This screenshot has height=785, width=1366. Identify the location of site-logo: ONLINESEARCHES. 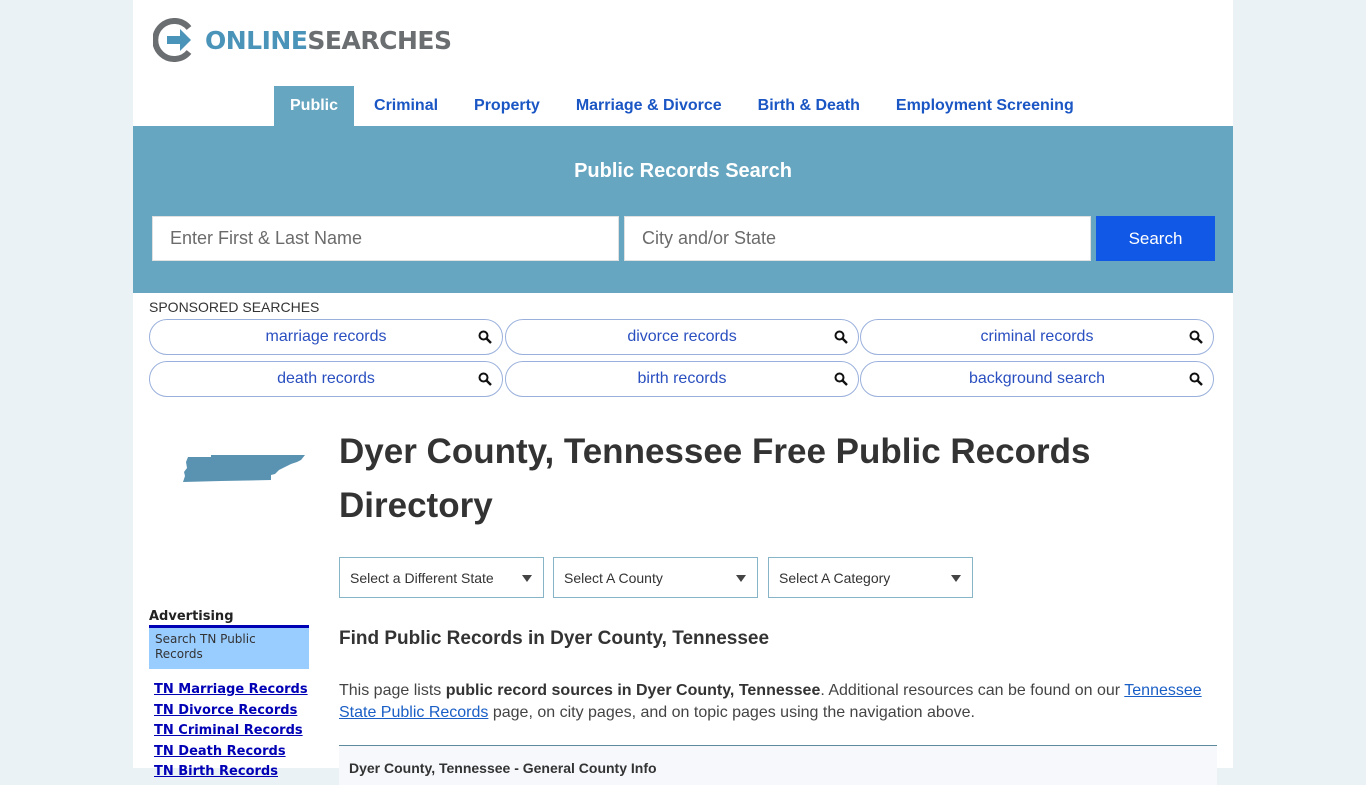
(302, 40).